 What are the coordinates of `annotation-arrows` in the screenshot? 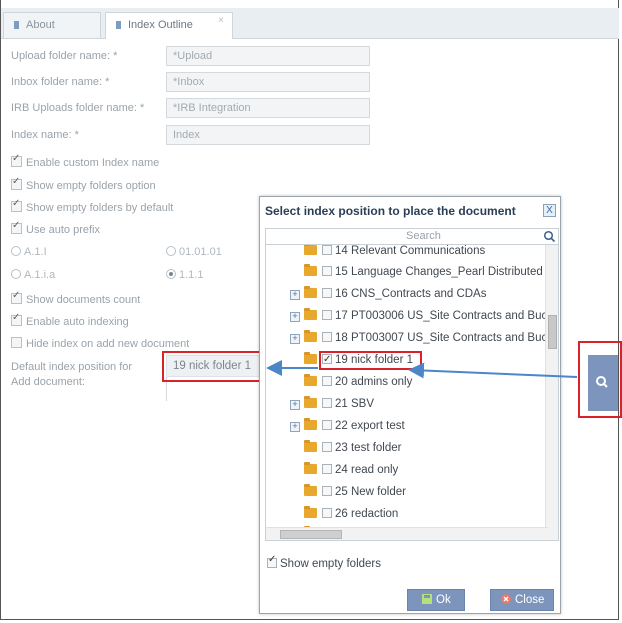 It's located at (422, 369).